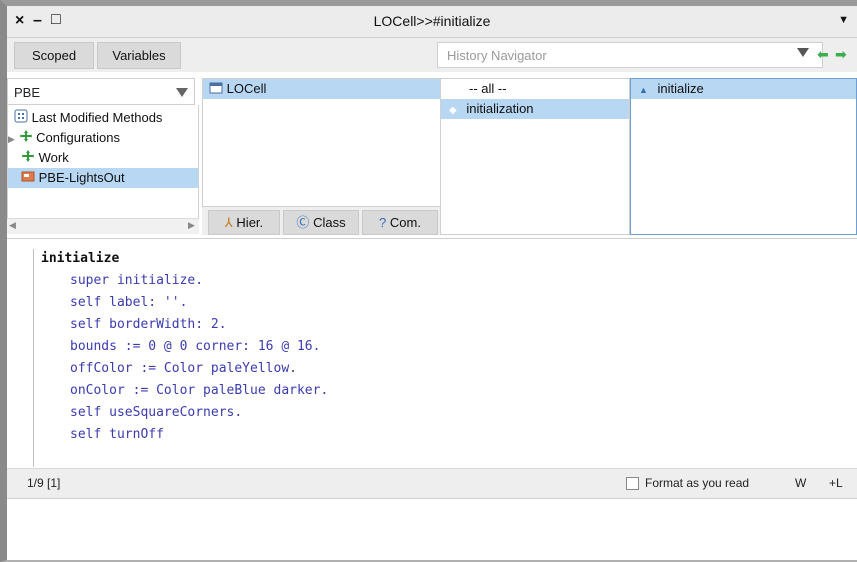  What do you see at coordinates (191, 225) in the screenshot?
I see `scroll-right-icon: ▶` at bounding box center [191, 225].